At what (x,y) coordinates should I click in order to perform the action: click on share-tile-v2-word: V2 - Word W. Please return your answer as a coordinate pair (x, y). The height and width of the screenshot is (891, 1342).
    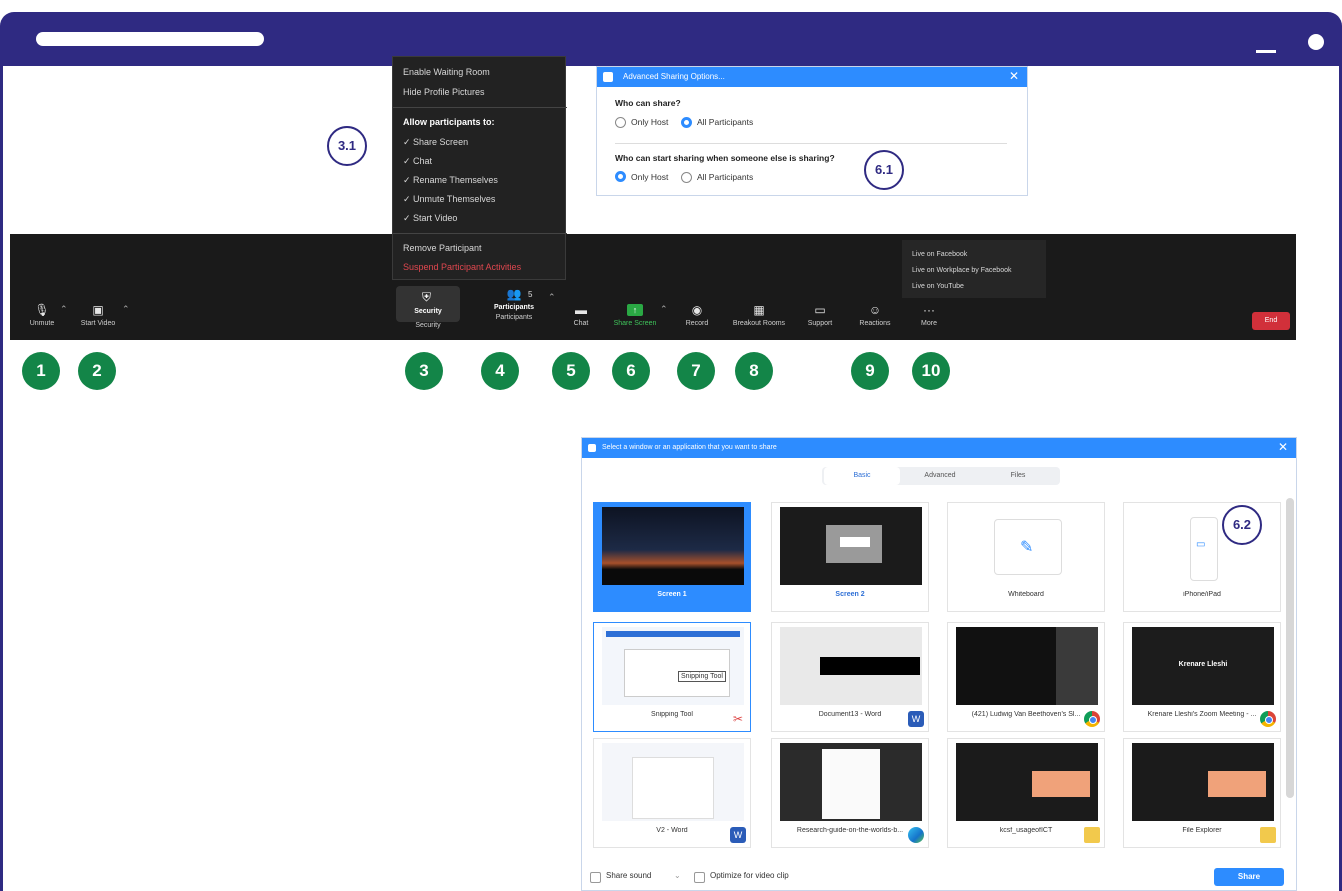
    Looking at the image, I should click on (672, 793).